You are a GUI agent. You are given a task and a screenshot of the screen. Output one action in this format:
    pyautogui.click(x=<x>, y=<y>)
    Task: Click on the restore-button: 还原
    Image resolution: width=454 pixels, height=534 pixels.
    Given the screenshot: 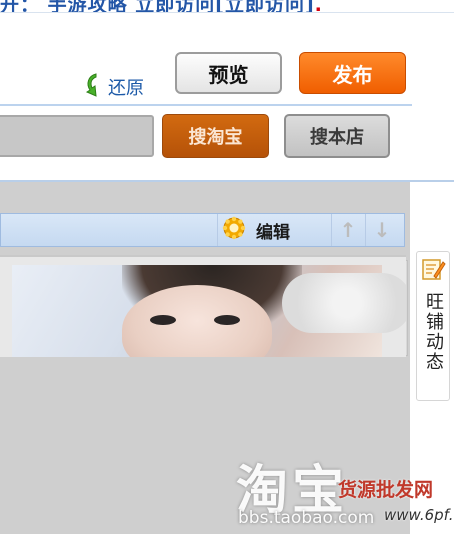 What is the action you would take?
    pyautogui.click(x=113, y=87)
    